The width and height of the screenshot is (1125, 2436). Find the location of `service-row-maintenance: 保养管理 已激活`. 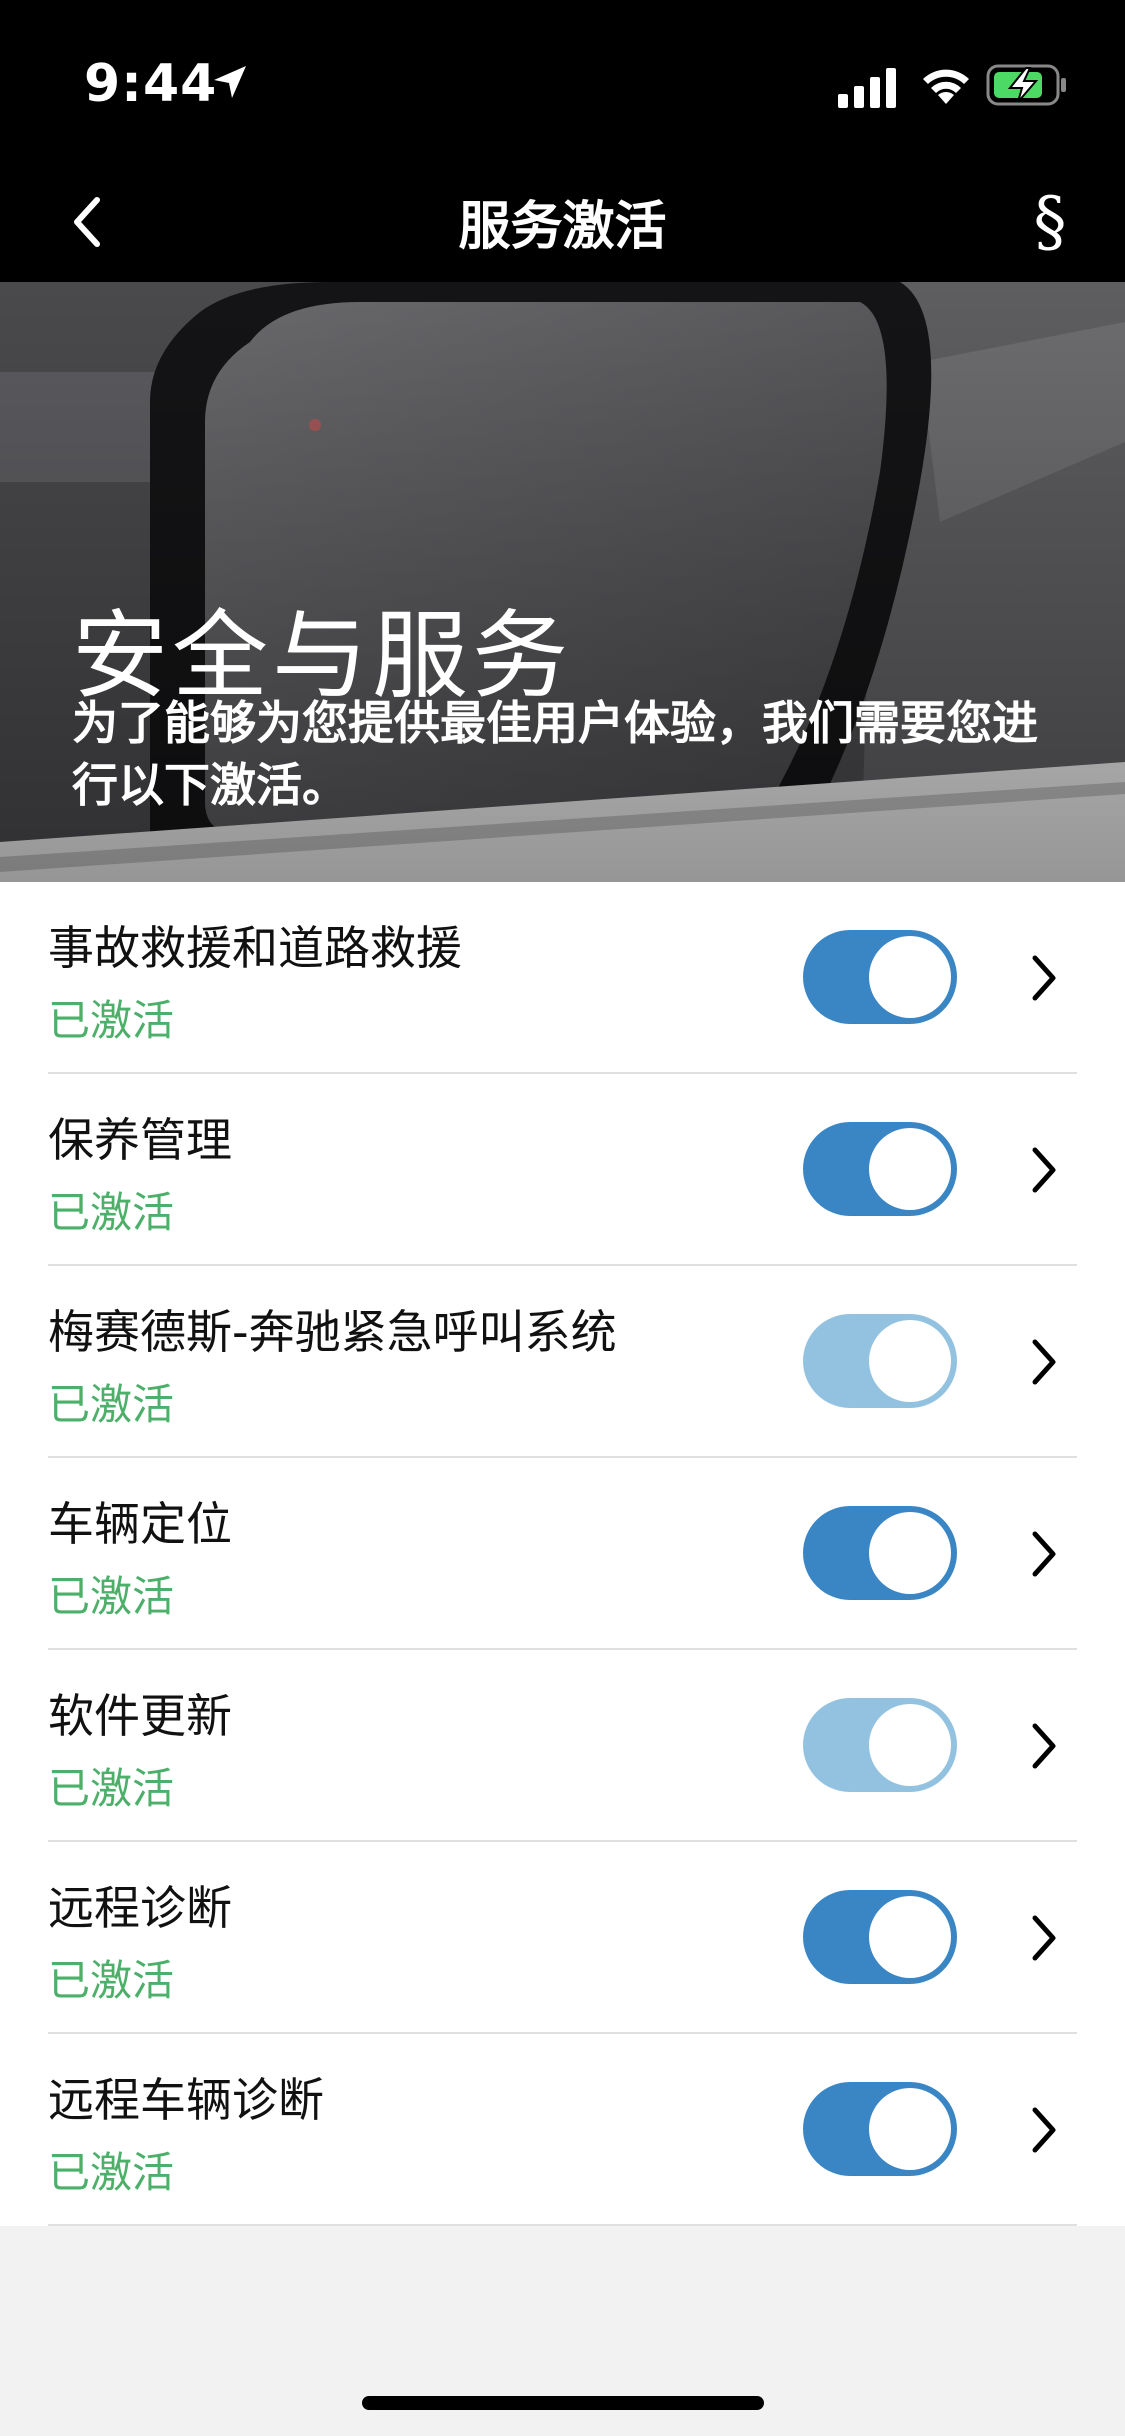

service-row-maintenance: 保养管理 已激活 is located at coordinates (562, 1170).